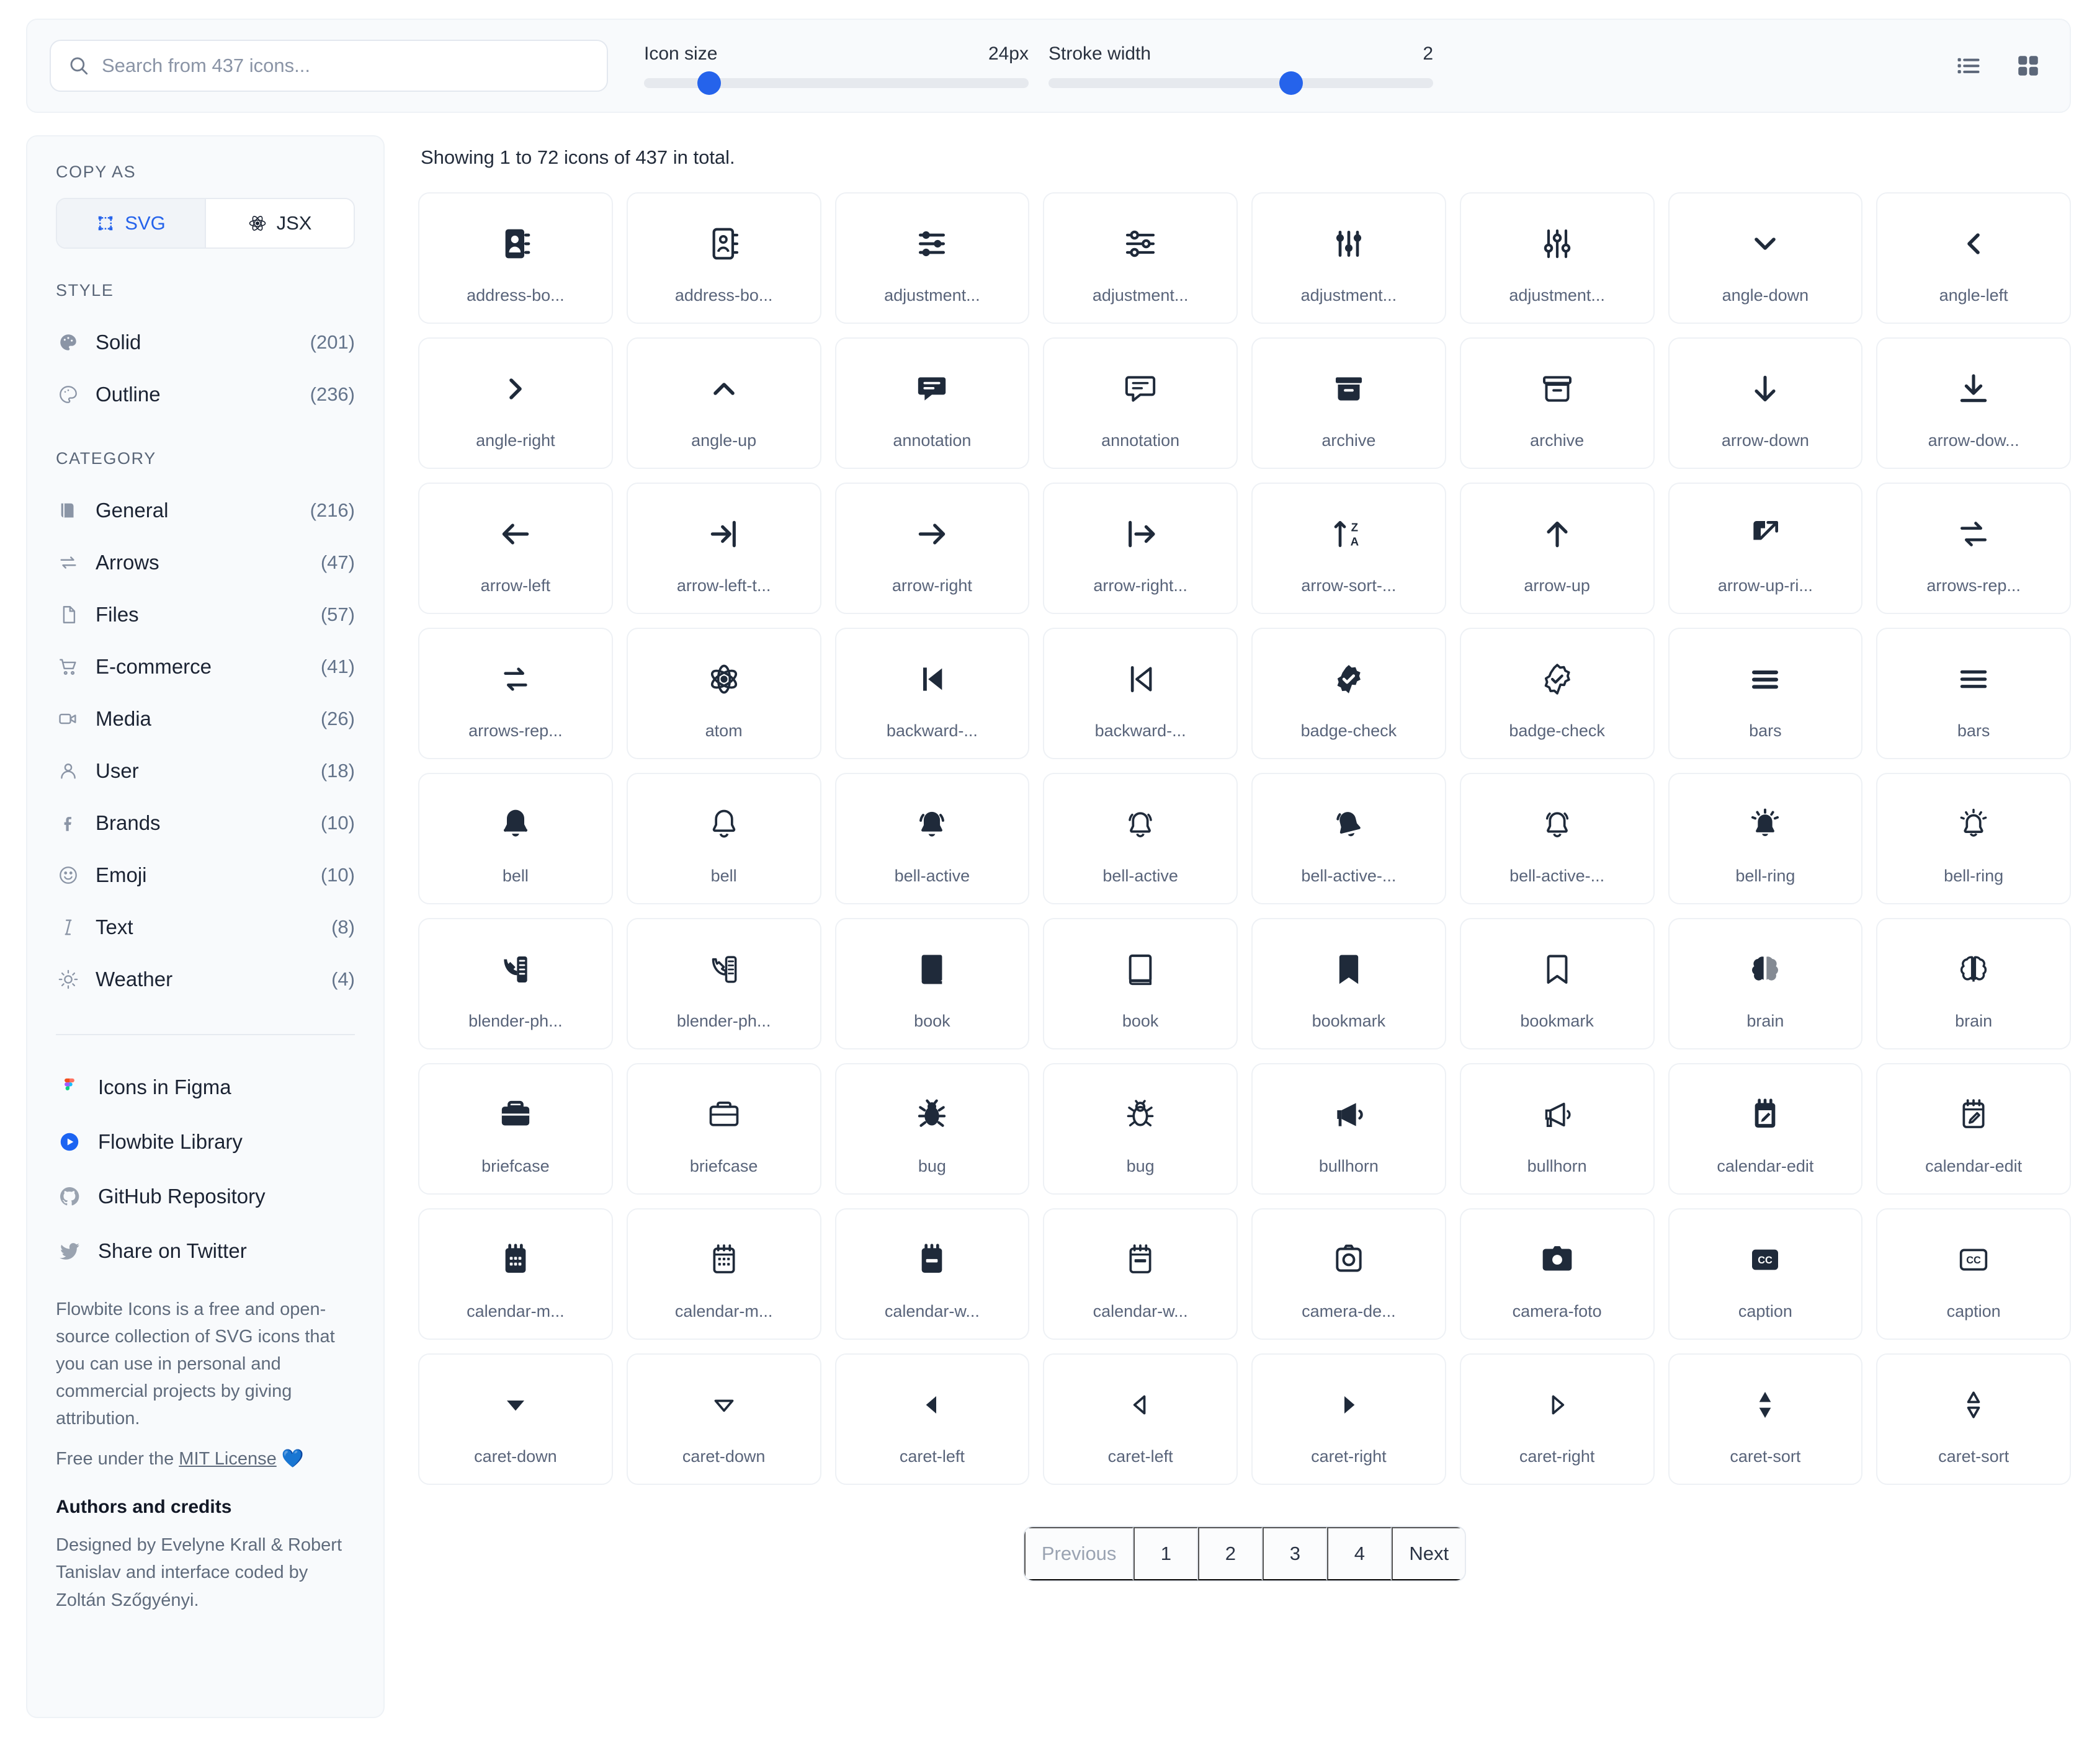 The width and height of the screenshot is (2097, 1764). Describe the element at coordinates (205, 1251) in the screenshot. I see `sidebar-link-share-on-twitter: Share on Twitter` at that location.